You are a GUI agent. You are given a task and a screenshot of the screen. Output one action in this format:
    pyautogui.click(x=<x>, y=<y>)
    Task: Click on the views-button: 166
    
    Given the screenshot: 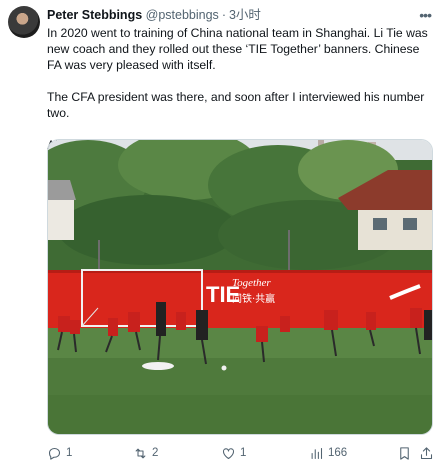 What is the action you would take?
    pyautogui.click(x=328, y=453)
    